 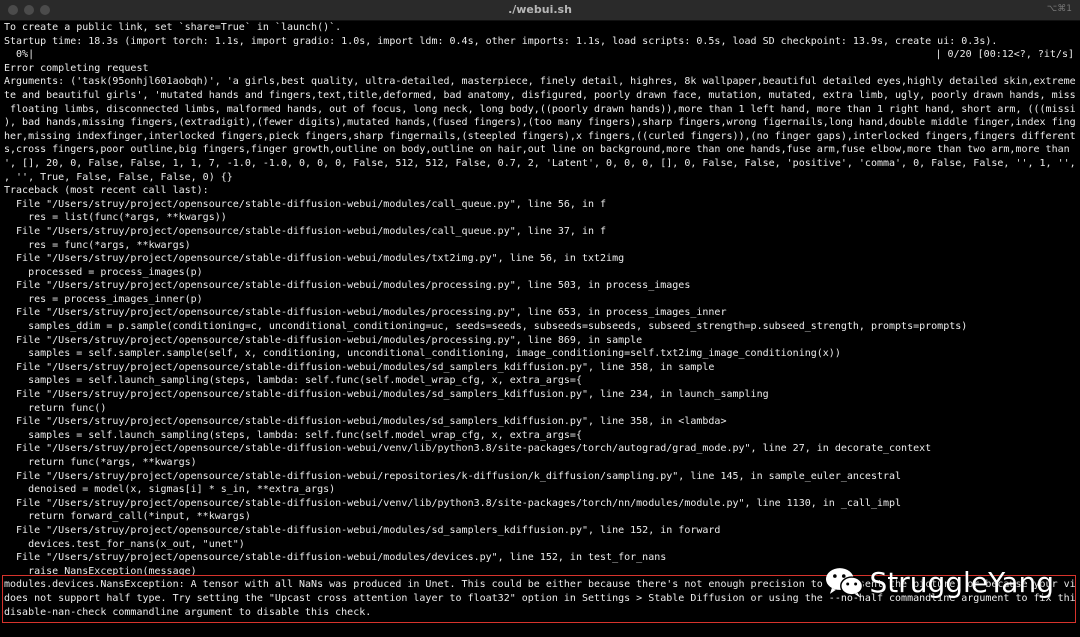 I want to click on title-bar: ./webui.sh ⌥⌘1, so click(x=540, y=10).